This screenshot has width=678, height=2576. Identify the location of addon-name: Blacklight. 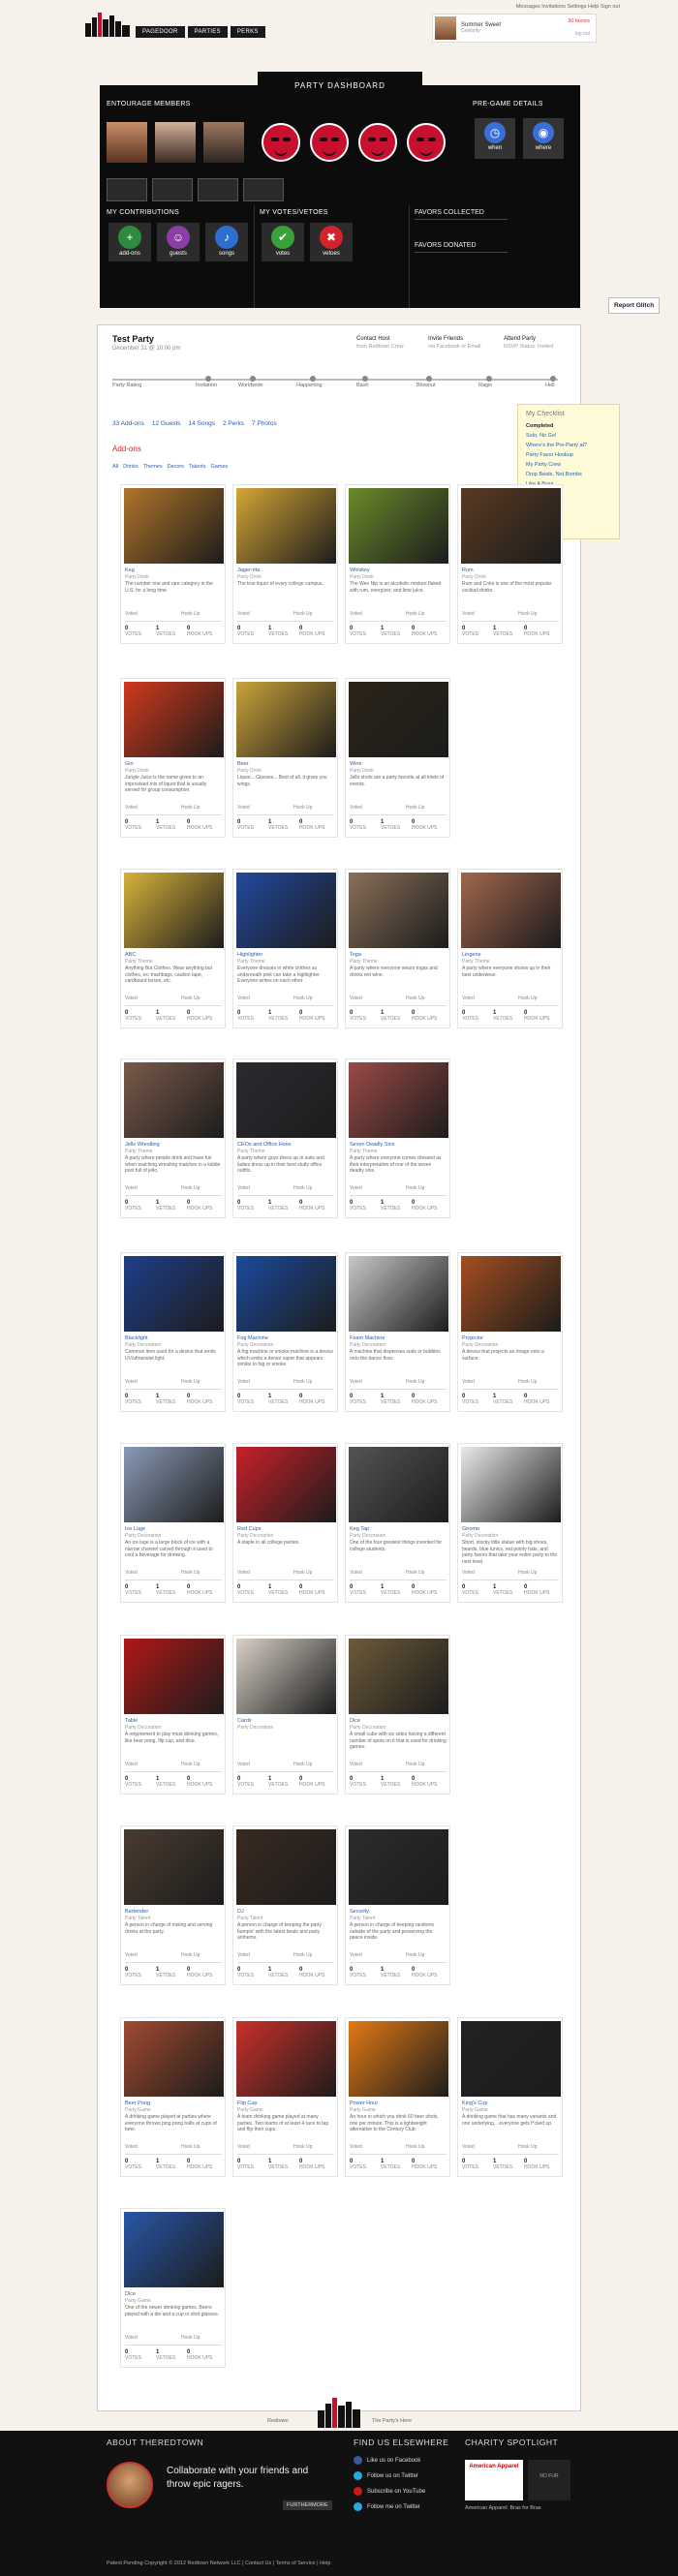
(136, 1338).